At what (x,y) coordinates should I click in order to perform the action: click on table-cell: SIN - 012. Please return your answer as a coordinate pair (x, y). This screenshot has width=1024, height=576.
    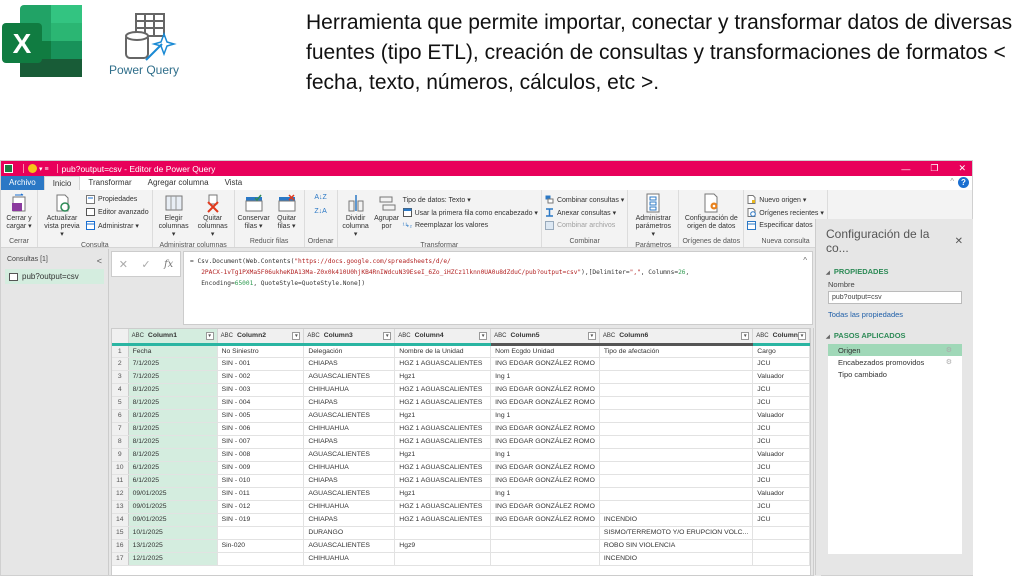
    Looking at the image, I should click on (261, 507).